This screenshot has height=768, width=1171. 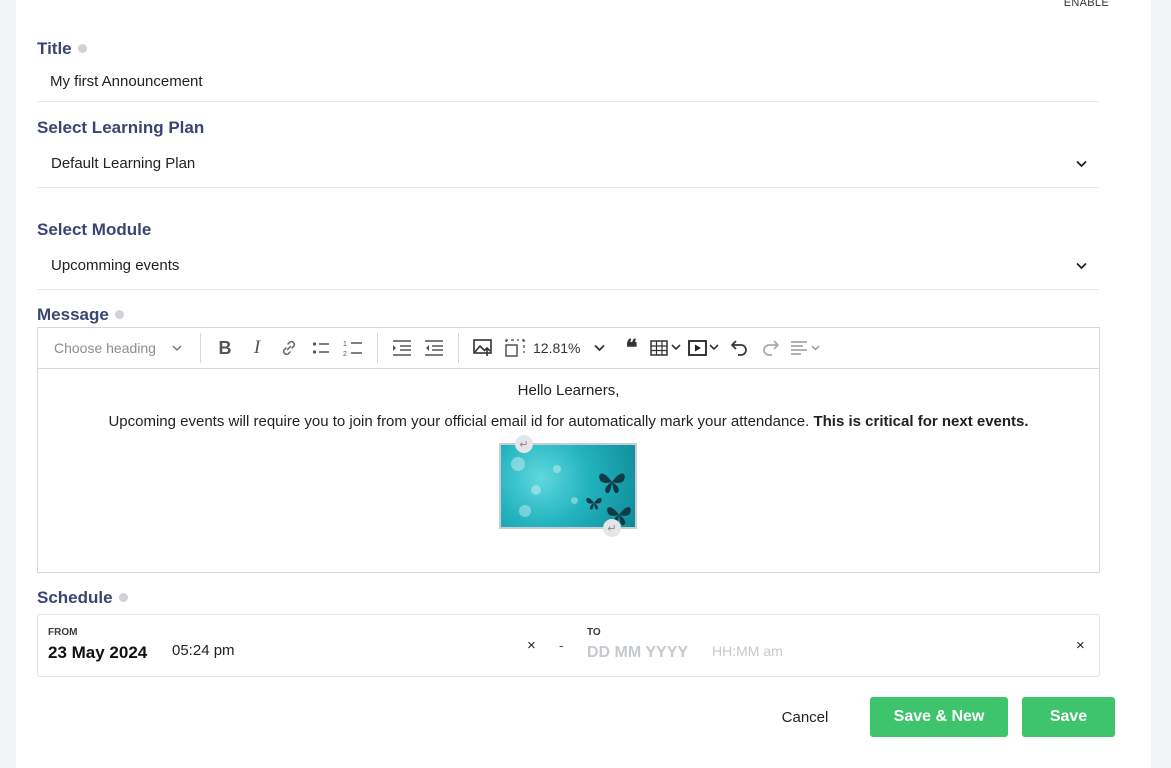 I want to click on italic-icon: I, so click(x=257, y=348).